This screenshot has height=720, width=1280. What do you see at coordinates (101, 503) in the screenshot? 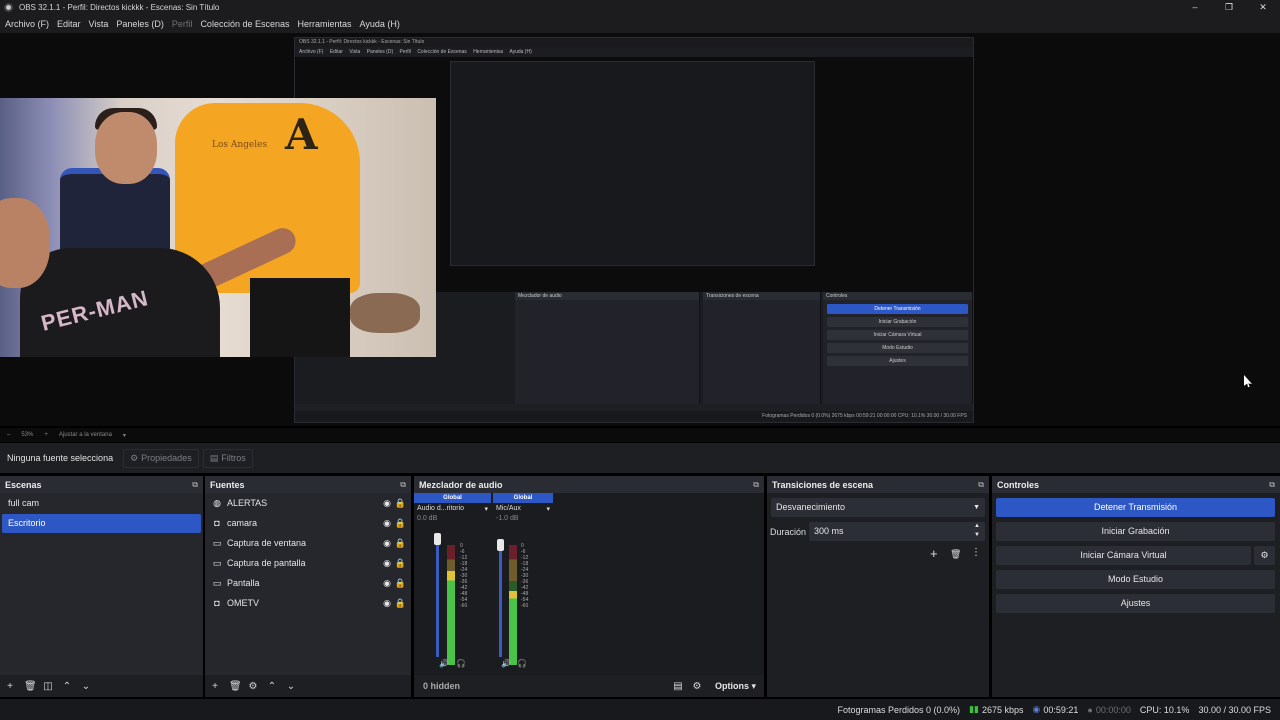
I see `scene-item: full cam` at bounding box center [101, 503].